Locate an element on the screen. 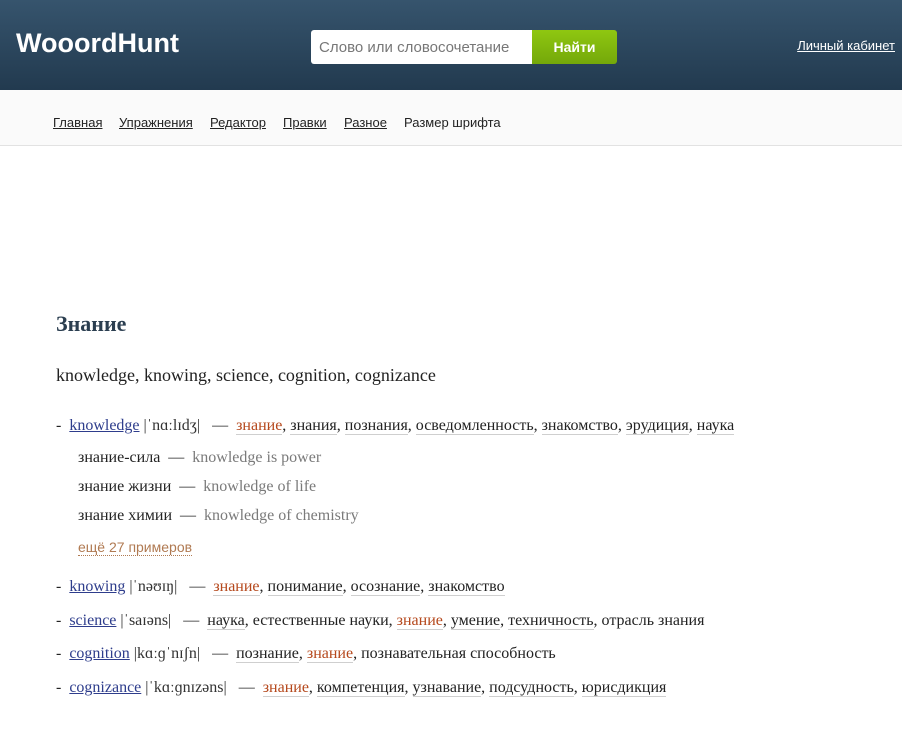 Image resolution: width=902 pixels, height=732 pixels. example-ru: знание химии is located at coordinates (125, 515).